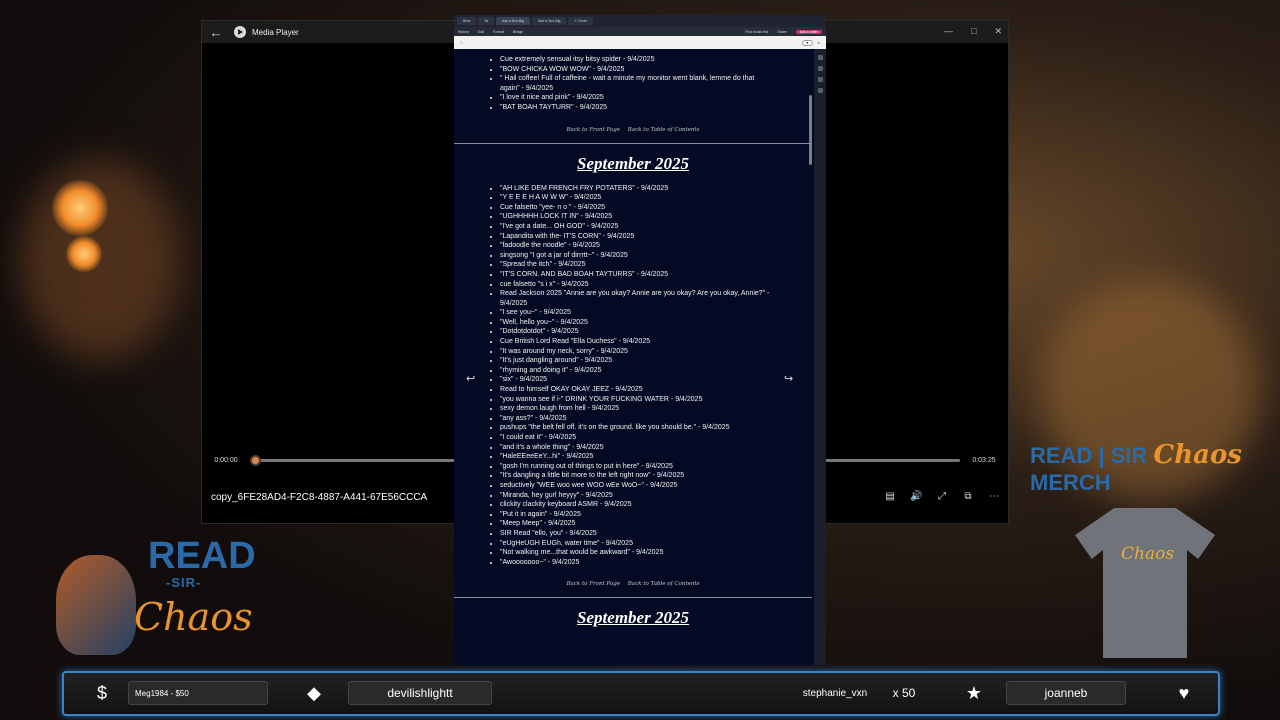  Describe the element at coordinates (467, 21) in the screenshot. I see `browser-tab: Brea` at that location.